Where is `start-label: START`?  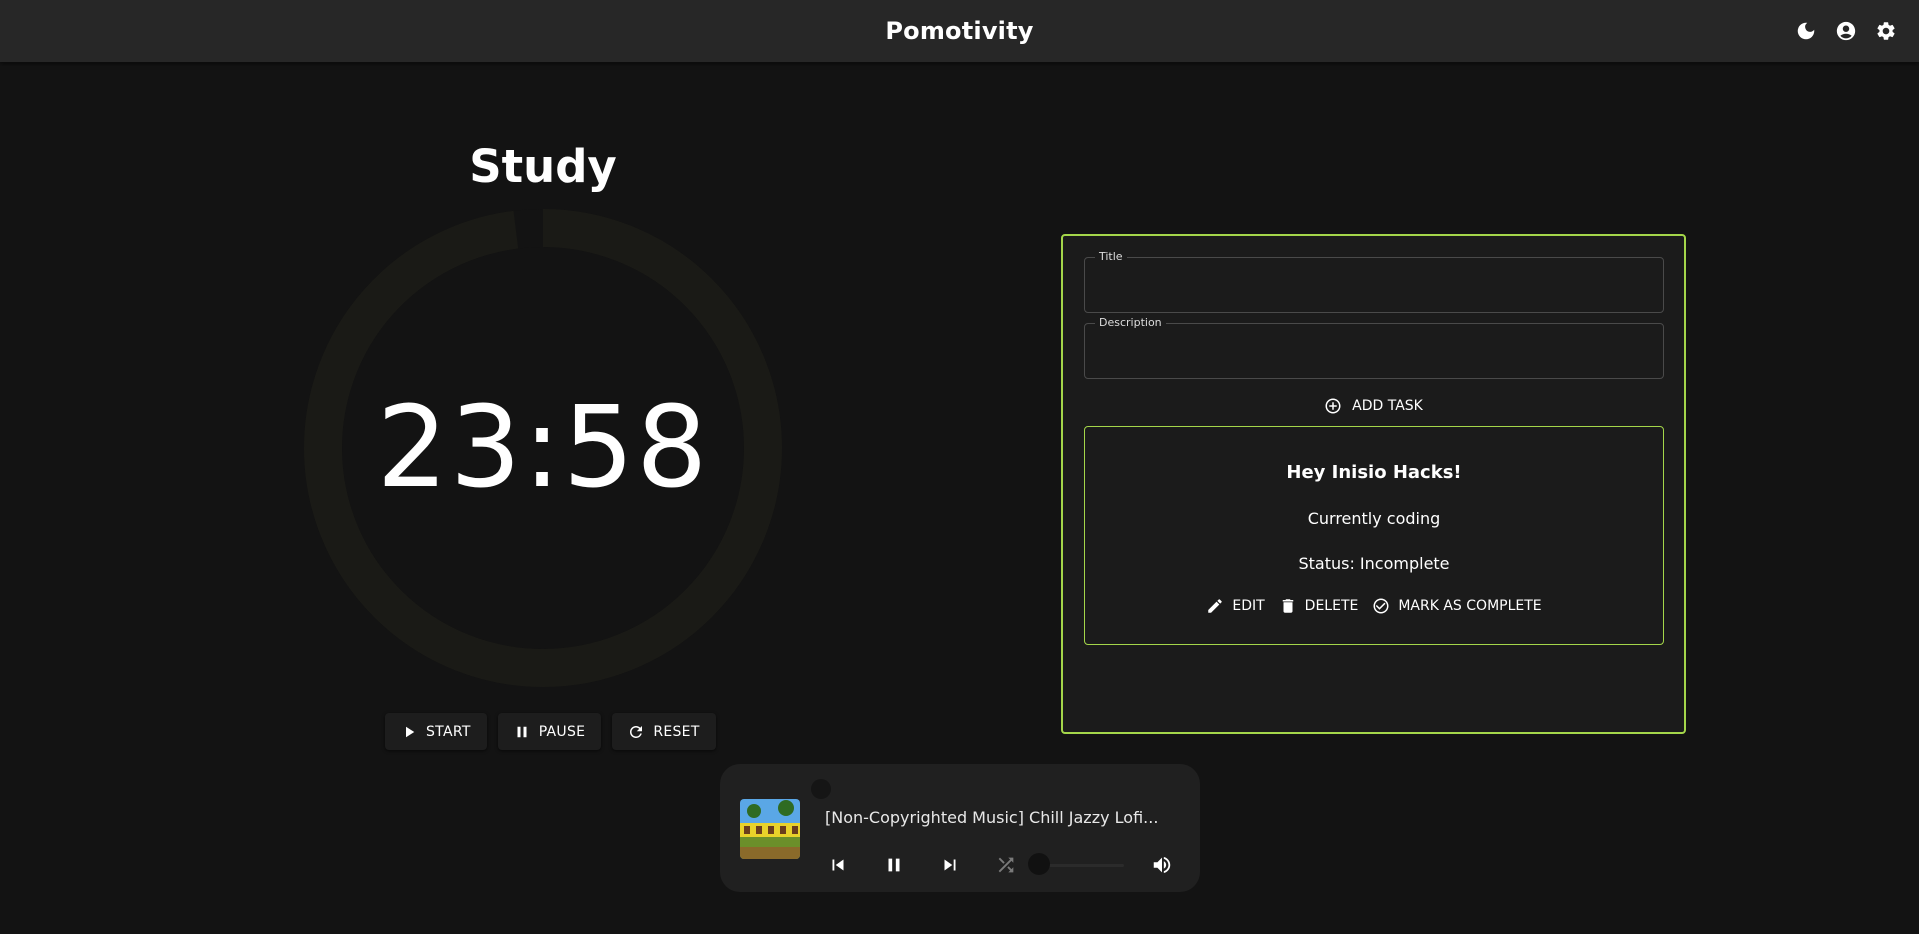
start-label: START is located at coordinates (448, 731).